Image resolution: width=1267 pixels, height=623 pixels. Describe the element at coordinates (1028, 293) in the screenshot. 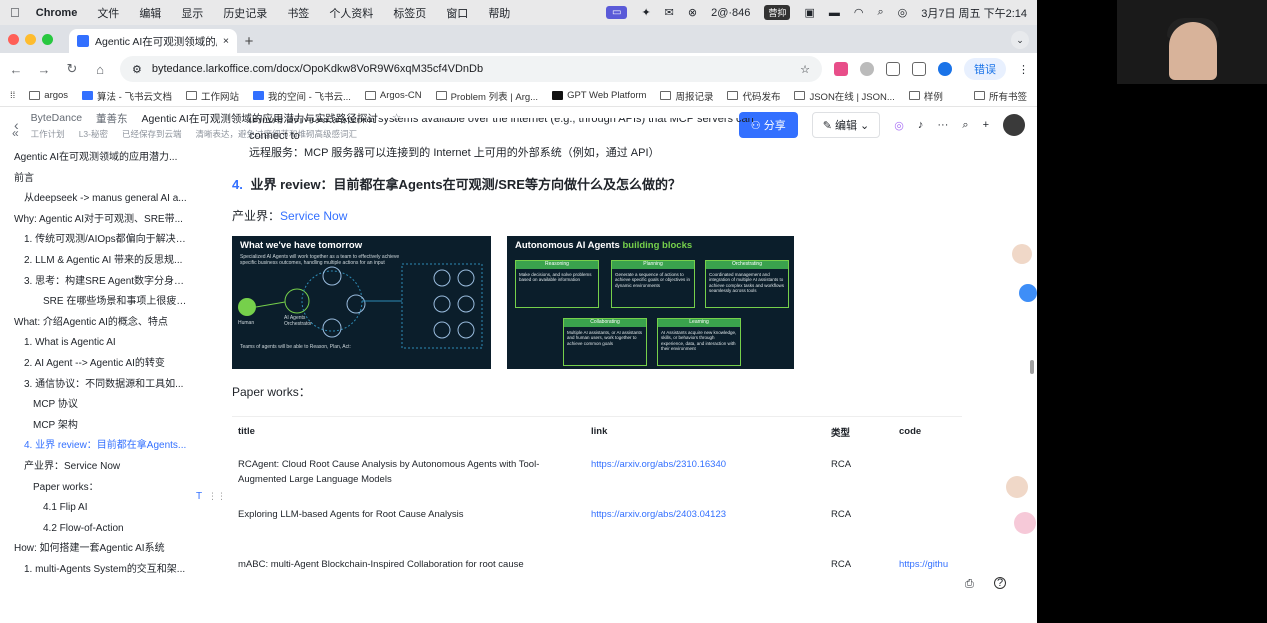

I see `logo-icon` at that location.